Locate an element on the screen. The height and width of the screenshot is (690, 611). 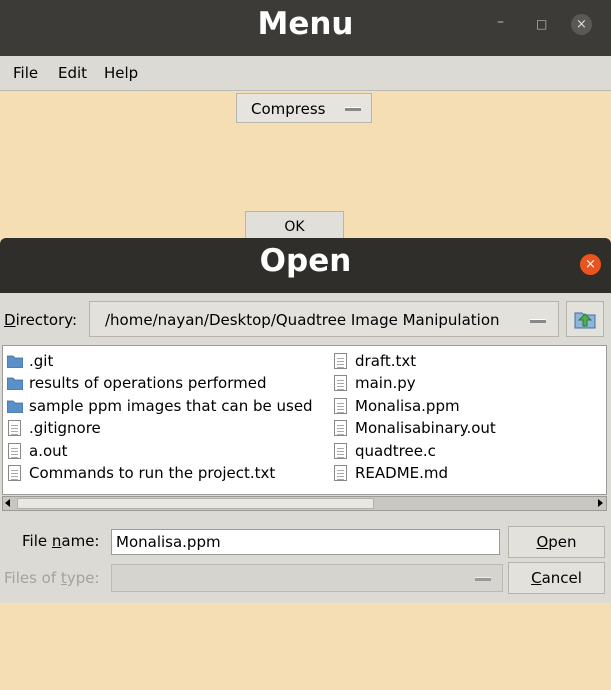
folder-up-icon is located at coordinates (585, 320).